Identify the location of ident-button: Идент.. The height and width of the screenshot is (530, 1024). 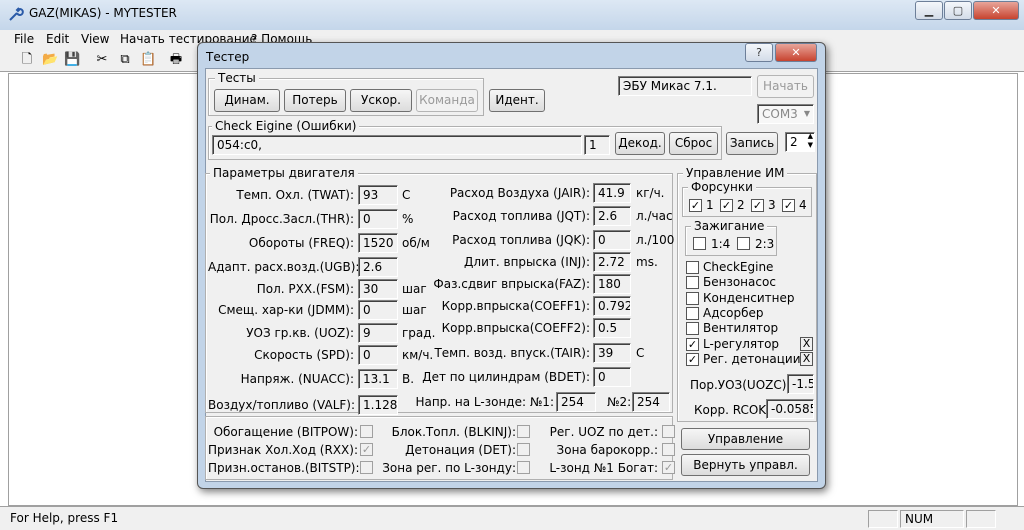
(517, 100).